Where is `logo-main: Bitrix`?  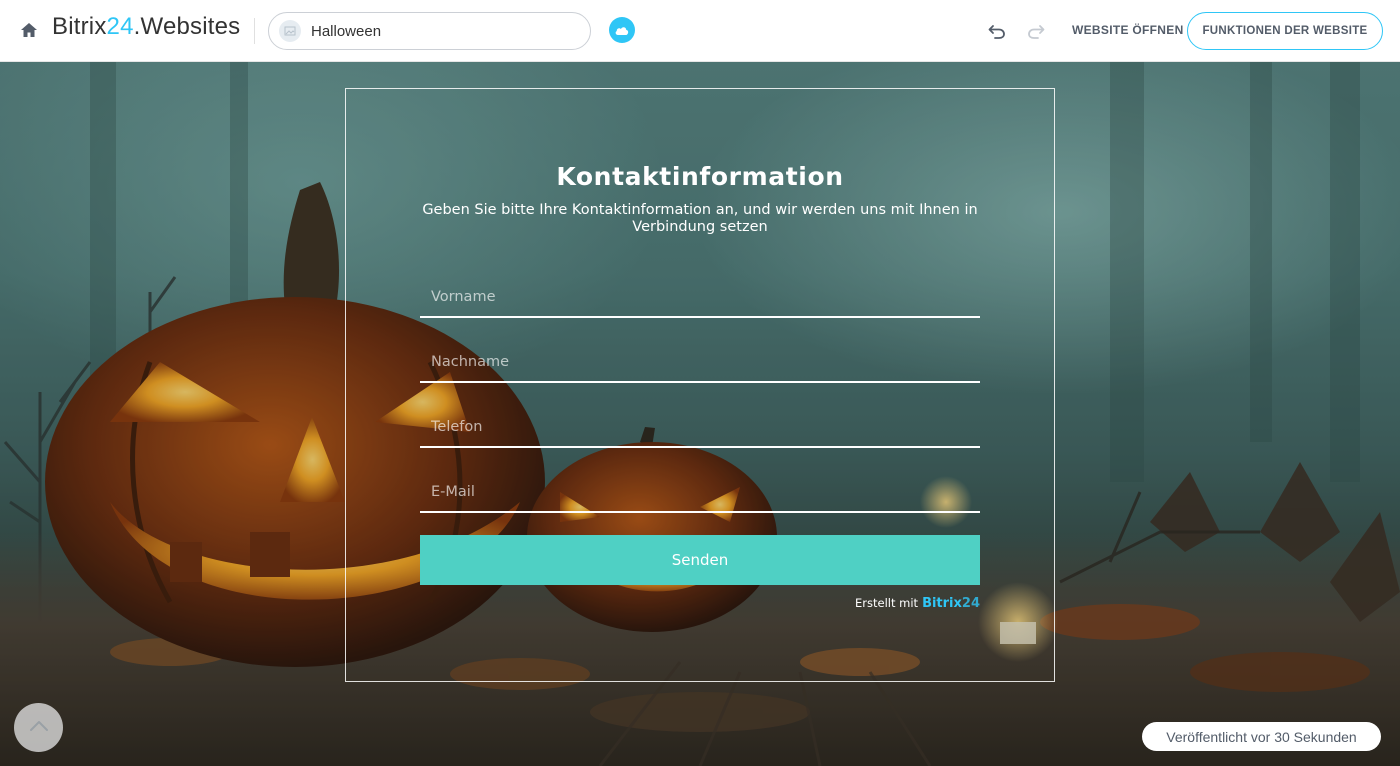
logo-main: Bitrix is located at coordinates (79, 26).